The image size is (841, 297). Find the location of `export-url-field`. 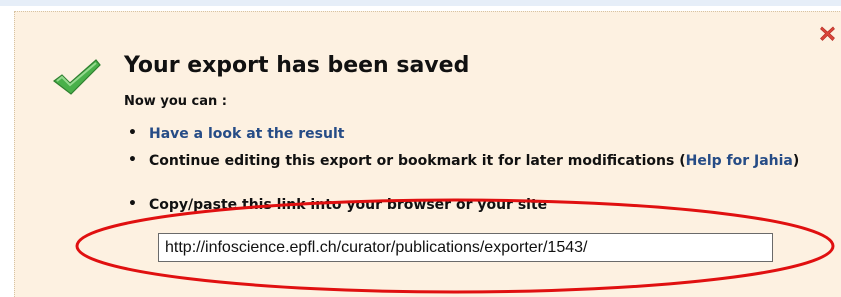

export-url-field is located at coordinates (465, 247).